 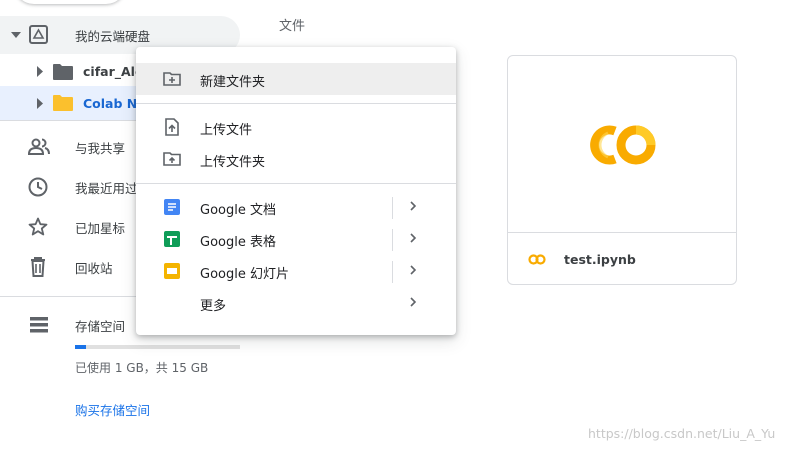 What do you see at coordinates (172, 271) in the screenshot?
I see `google-slides-icon` at bounding box center [172, 271].